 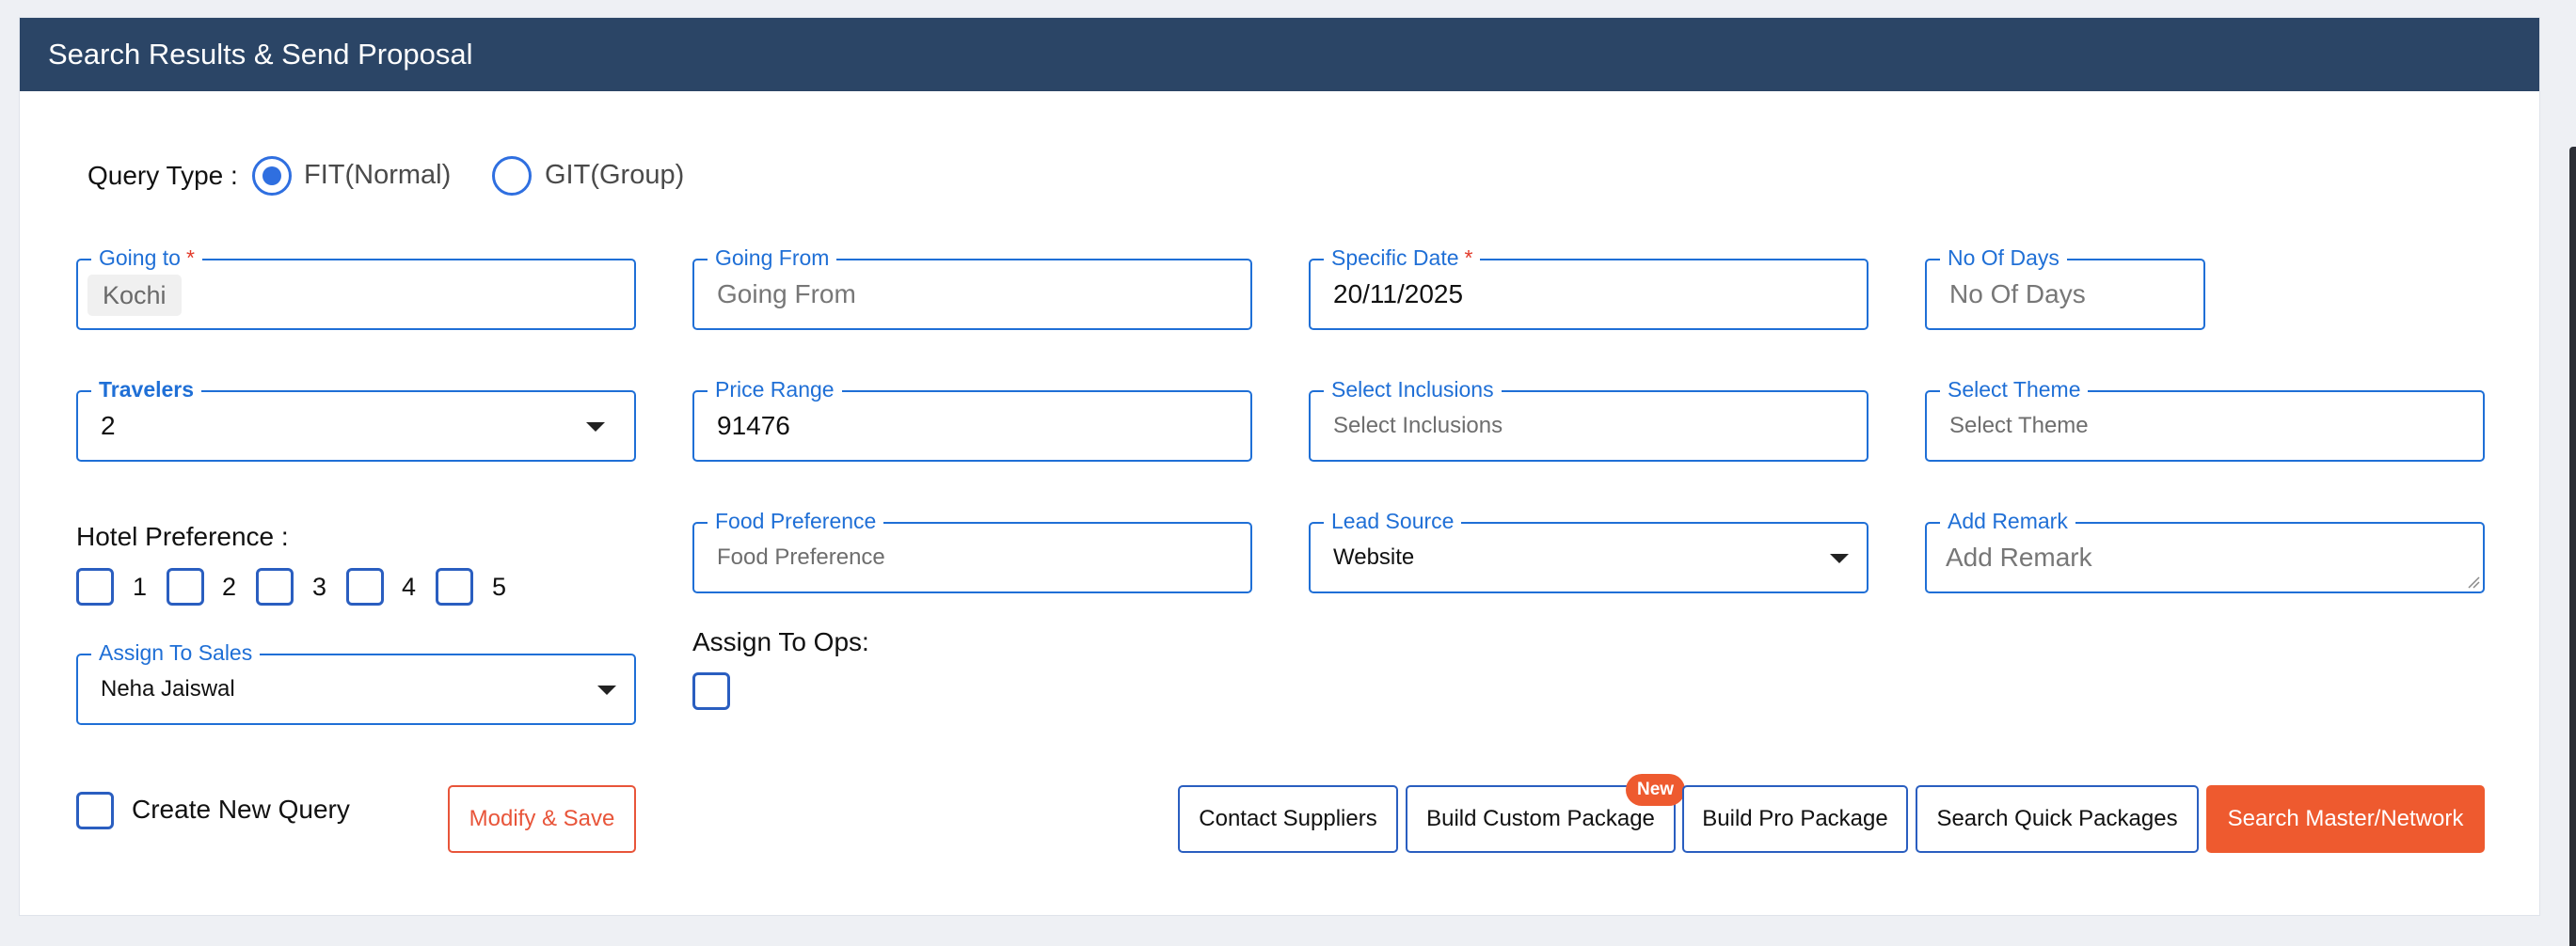 I want to click on radio-fit-normal, so click(x=272, y=176).